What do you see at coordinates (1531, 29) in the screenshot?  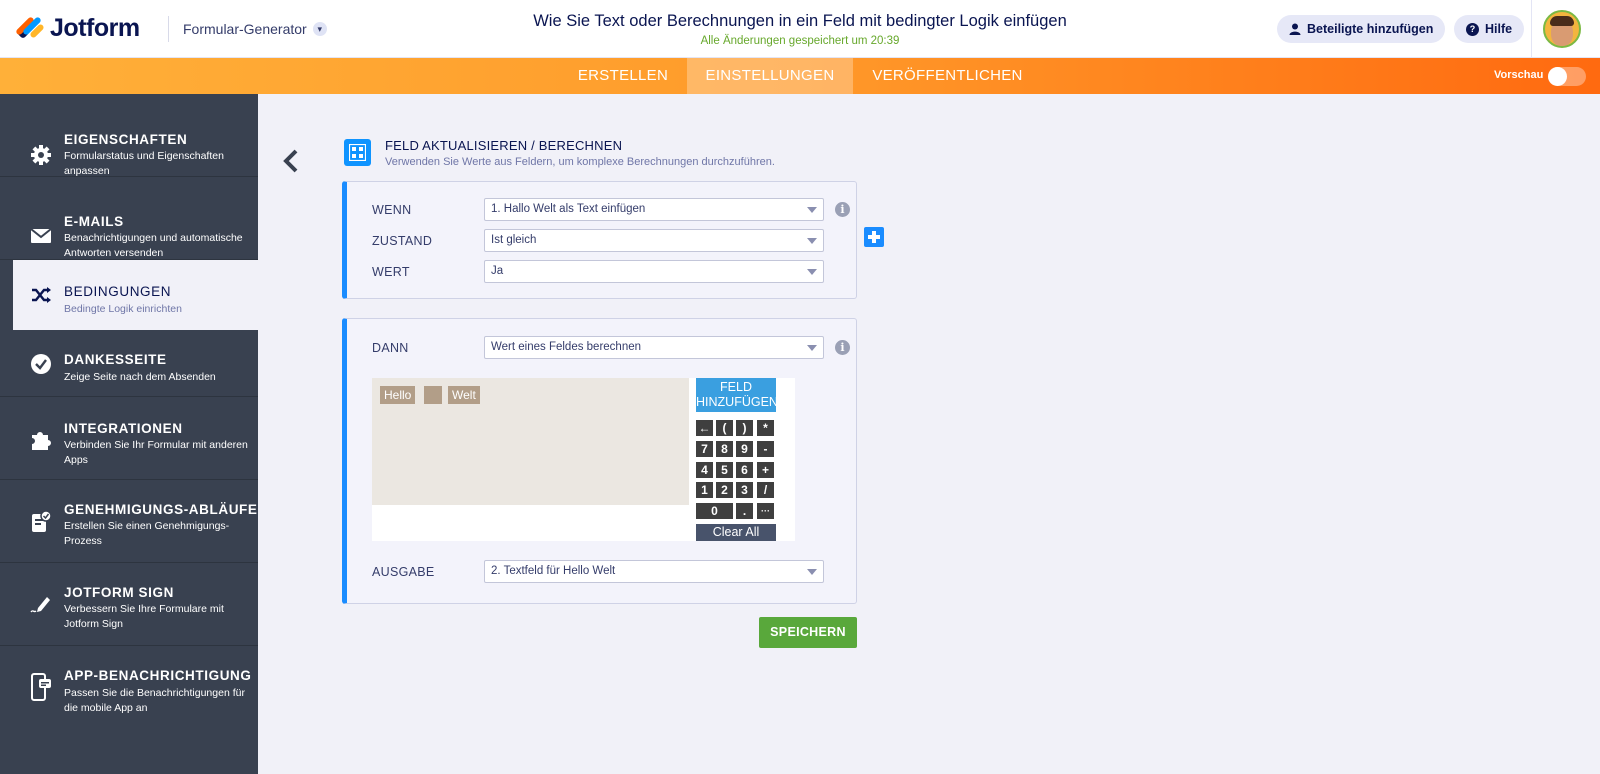 I see `header-divider` at bounding box center [1531, 29].